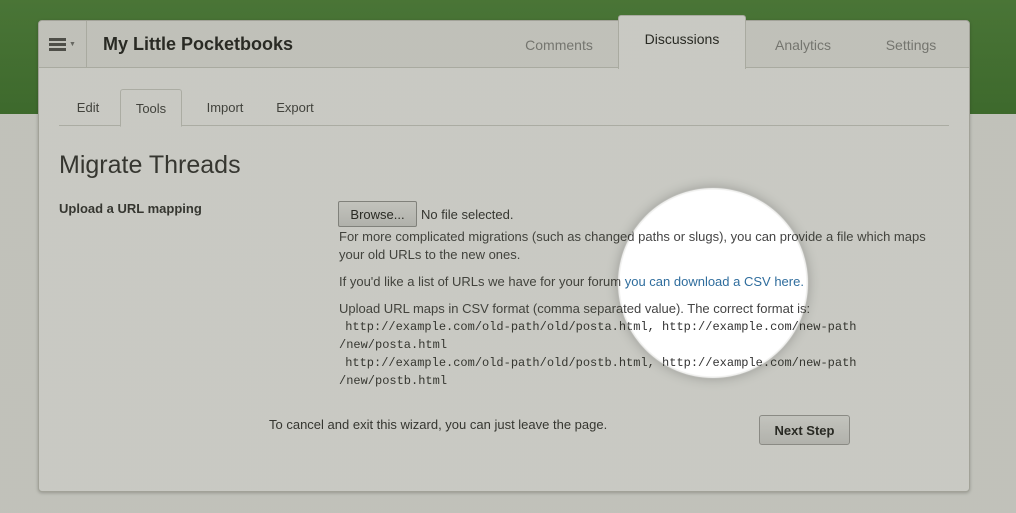 The image size is (1016, 513). What do you see at coordinates (393, 381) in the screenshot?
I see `example-line-2b: /new/postb.html` at bounding box center [393, 381].